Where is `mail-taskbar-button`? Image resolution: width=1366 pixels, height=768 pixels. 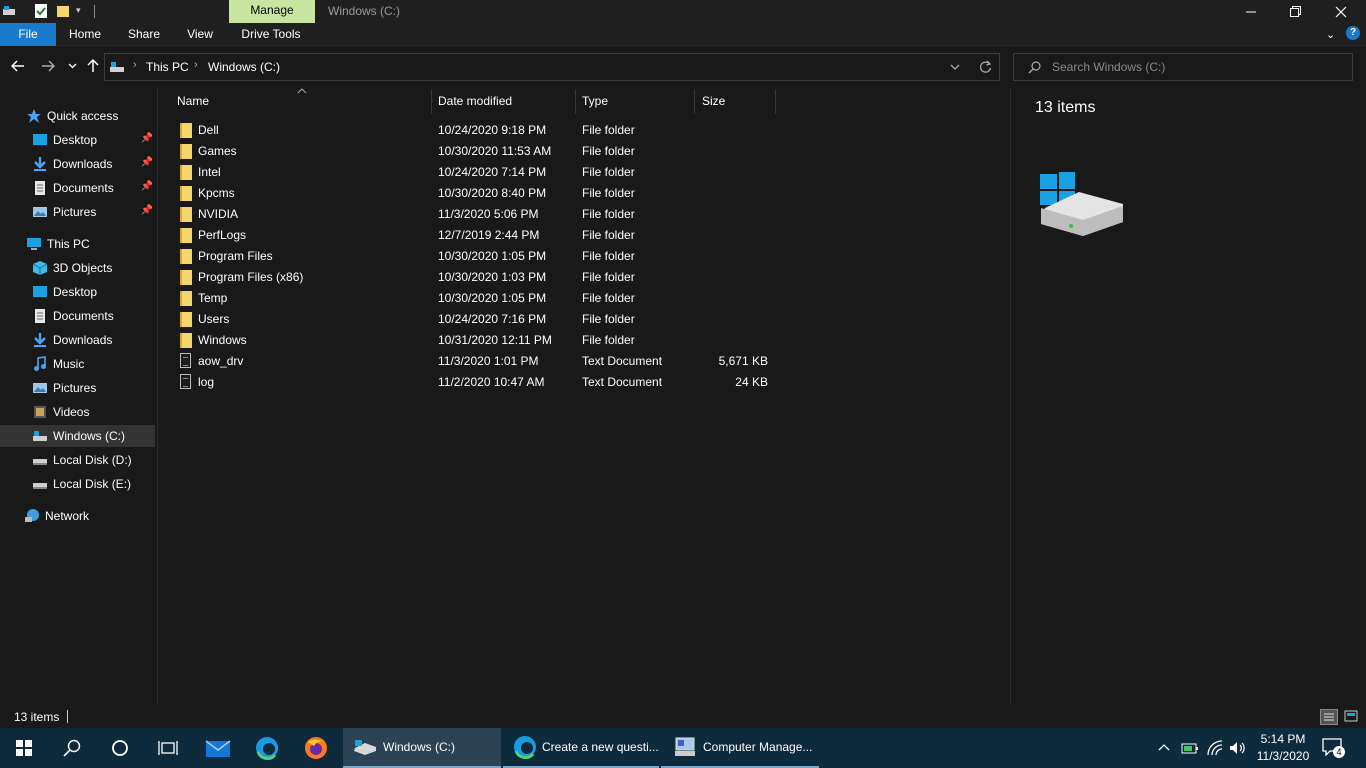 mail-taskbar-button is located at coordinates (218, 748).